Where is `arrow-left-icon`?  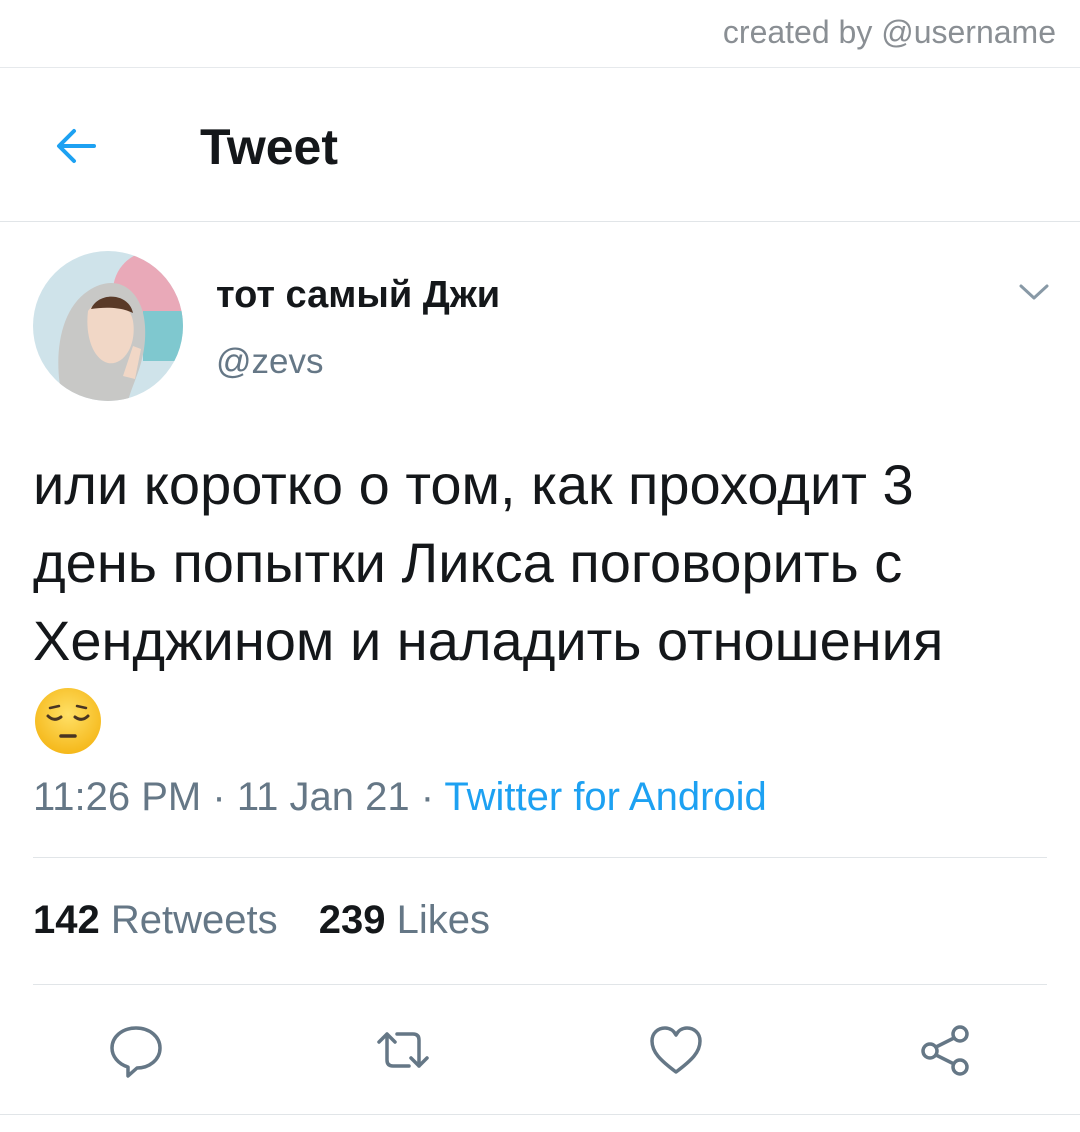
arrow-left-icon is located at coordinates (76, 146).